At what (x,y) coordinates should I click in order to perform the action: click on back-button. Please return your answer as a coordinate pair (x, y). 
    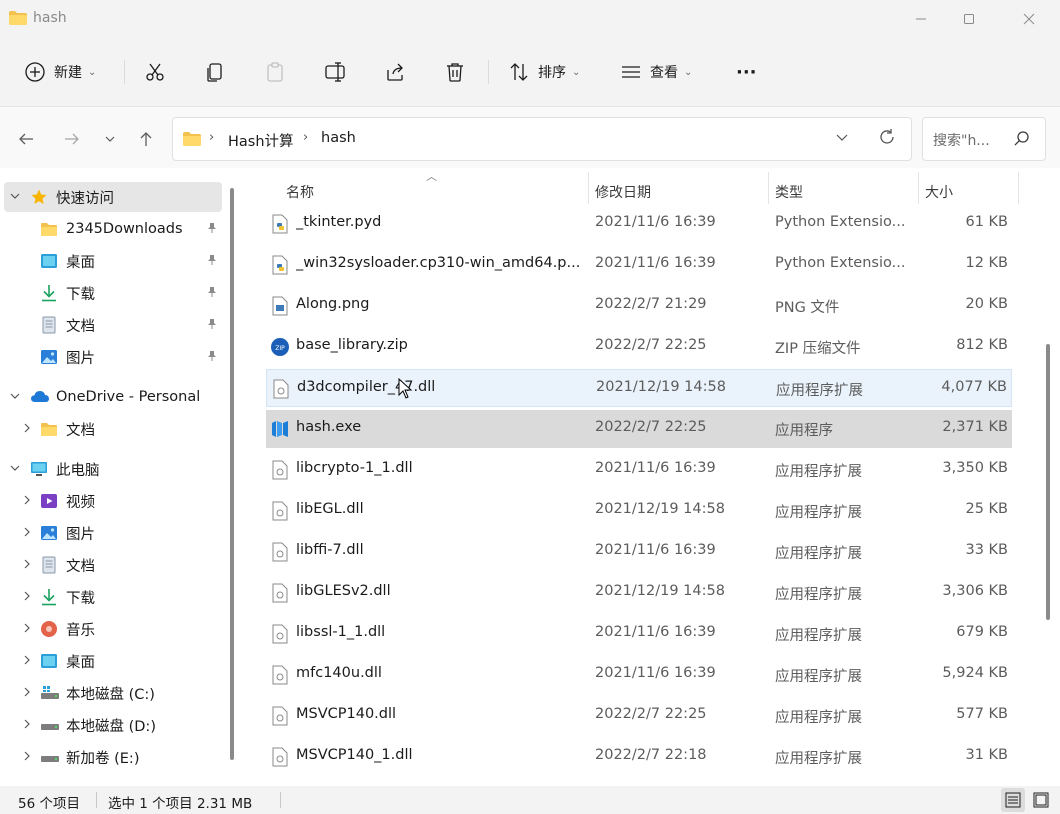
    Looking at the image, I should click on (26, 139).